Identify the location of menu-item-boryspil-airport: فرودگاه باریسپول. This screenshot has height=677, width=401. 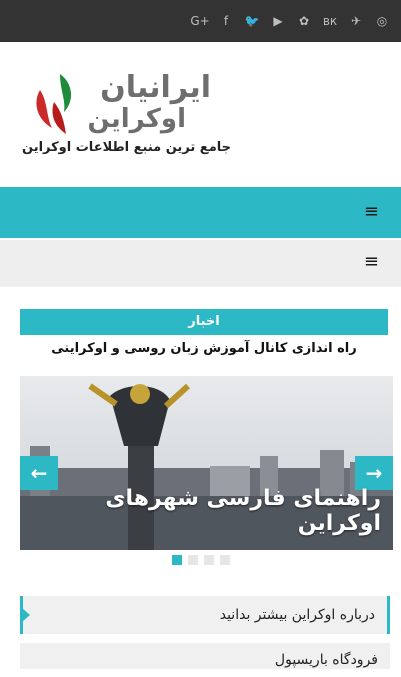
(205, 656).